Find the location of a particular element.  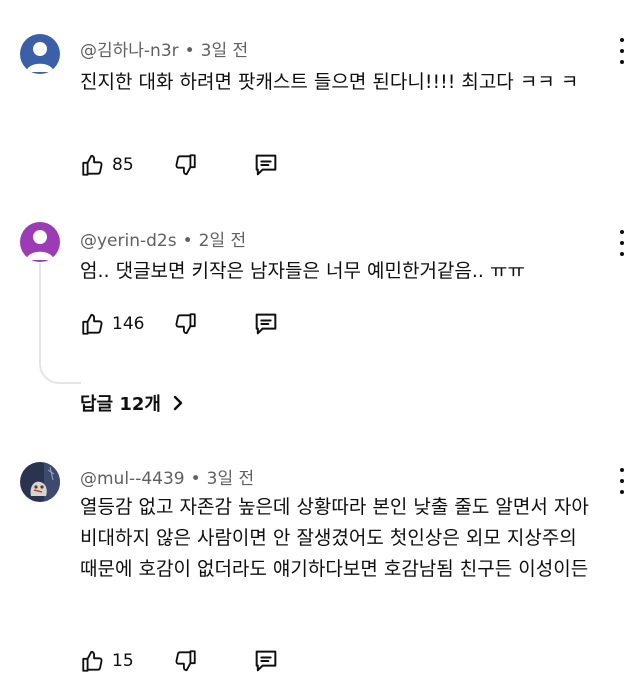

comment-text: 엄.. 댓글보면 키작은 남자들은 너무 예민한거같음.. ㅠㅠ is located at coordinates (302, 271).